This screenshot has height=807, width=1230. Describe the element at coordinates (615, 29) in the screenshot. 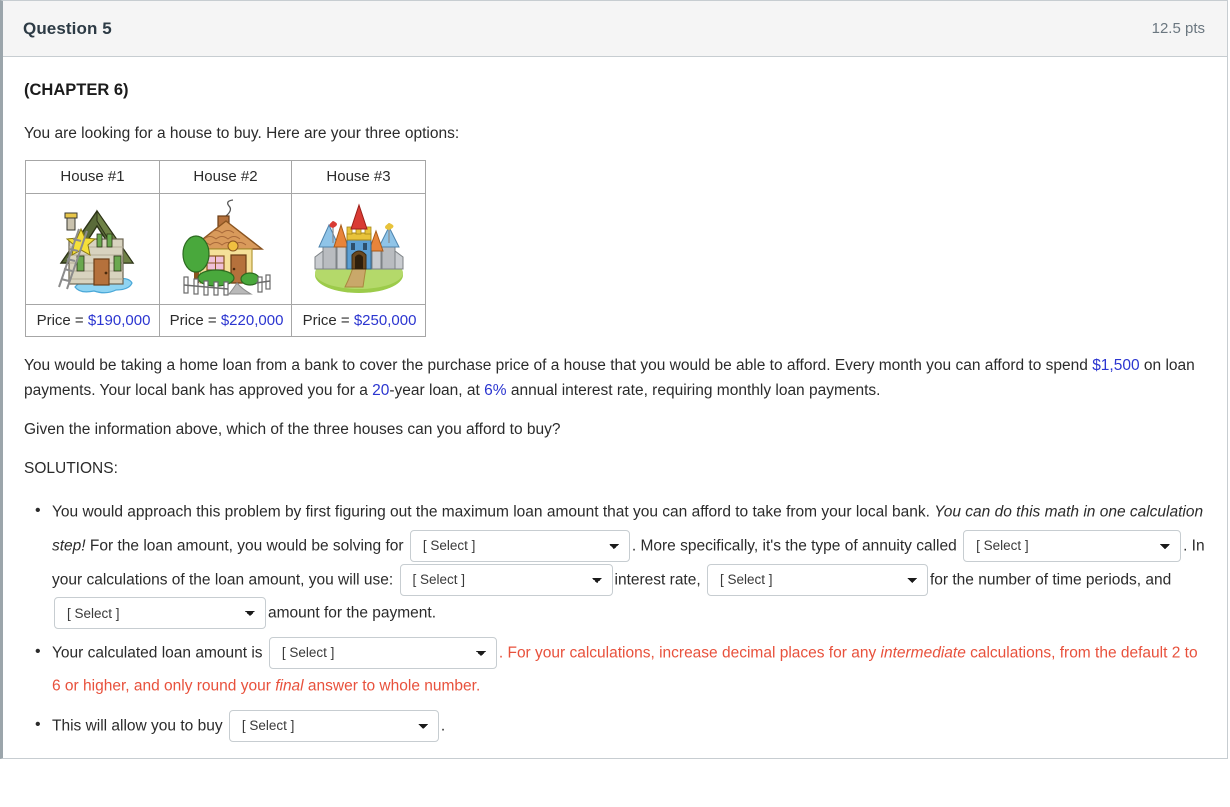

I see `question-header: Question 5 12.5 pts` at that location.